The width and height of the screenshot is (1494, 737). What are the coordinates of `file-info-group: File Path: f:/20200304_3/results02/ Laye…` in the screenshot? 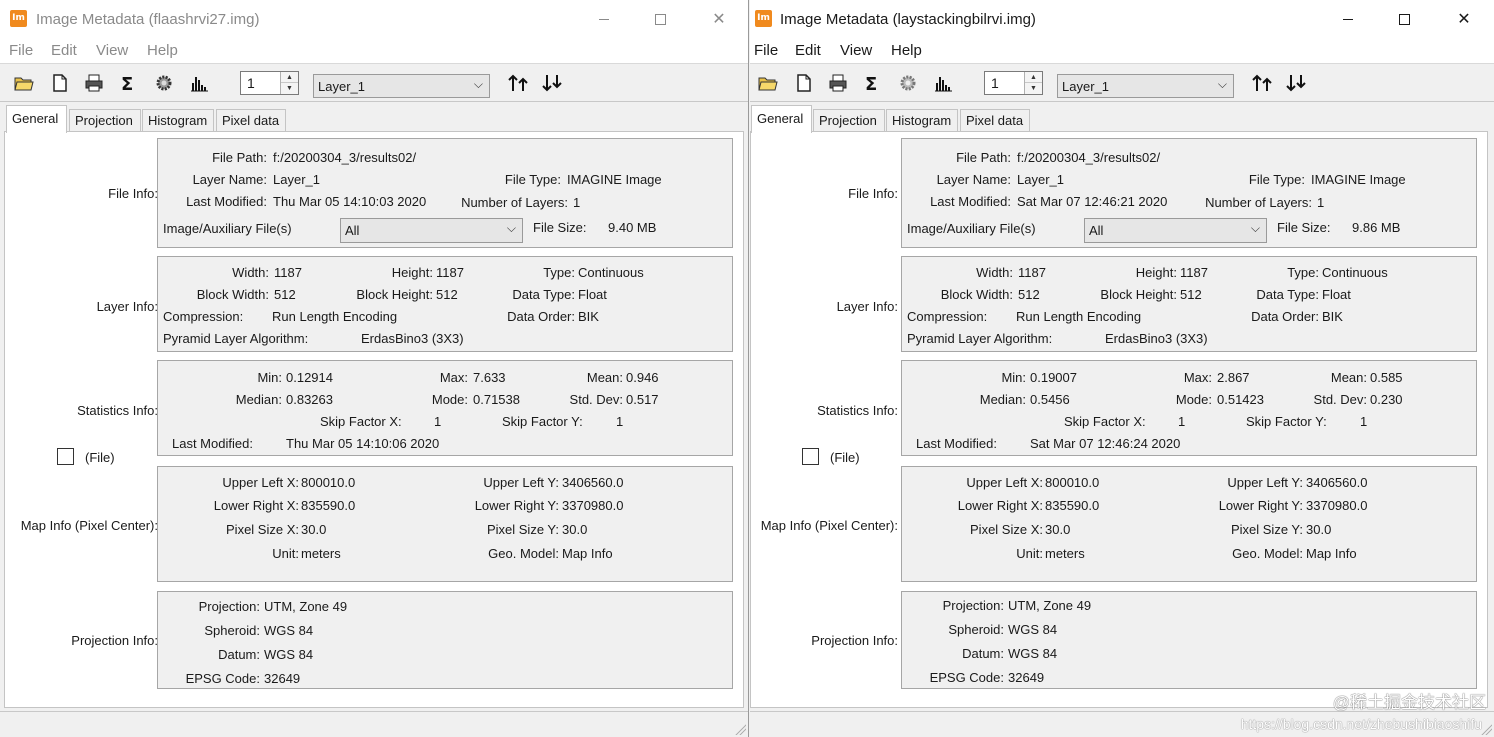 It's located at (1189, 193).